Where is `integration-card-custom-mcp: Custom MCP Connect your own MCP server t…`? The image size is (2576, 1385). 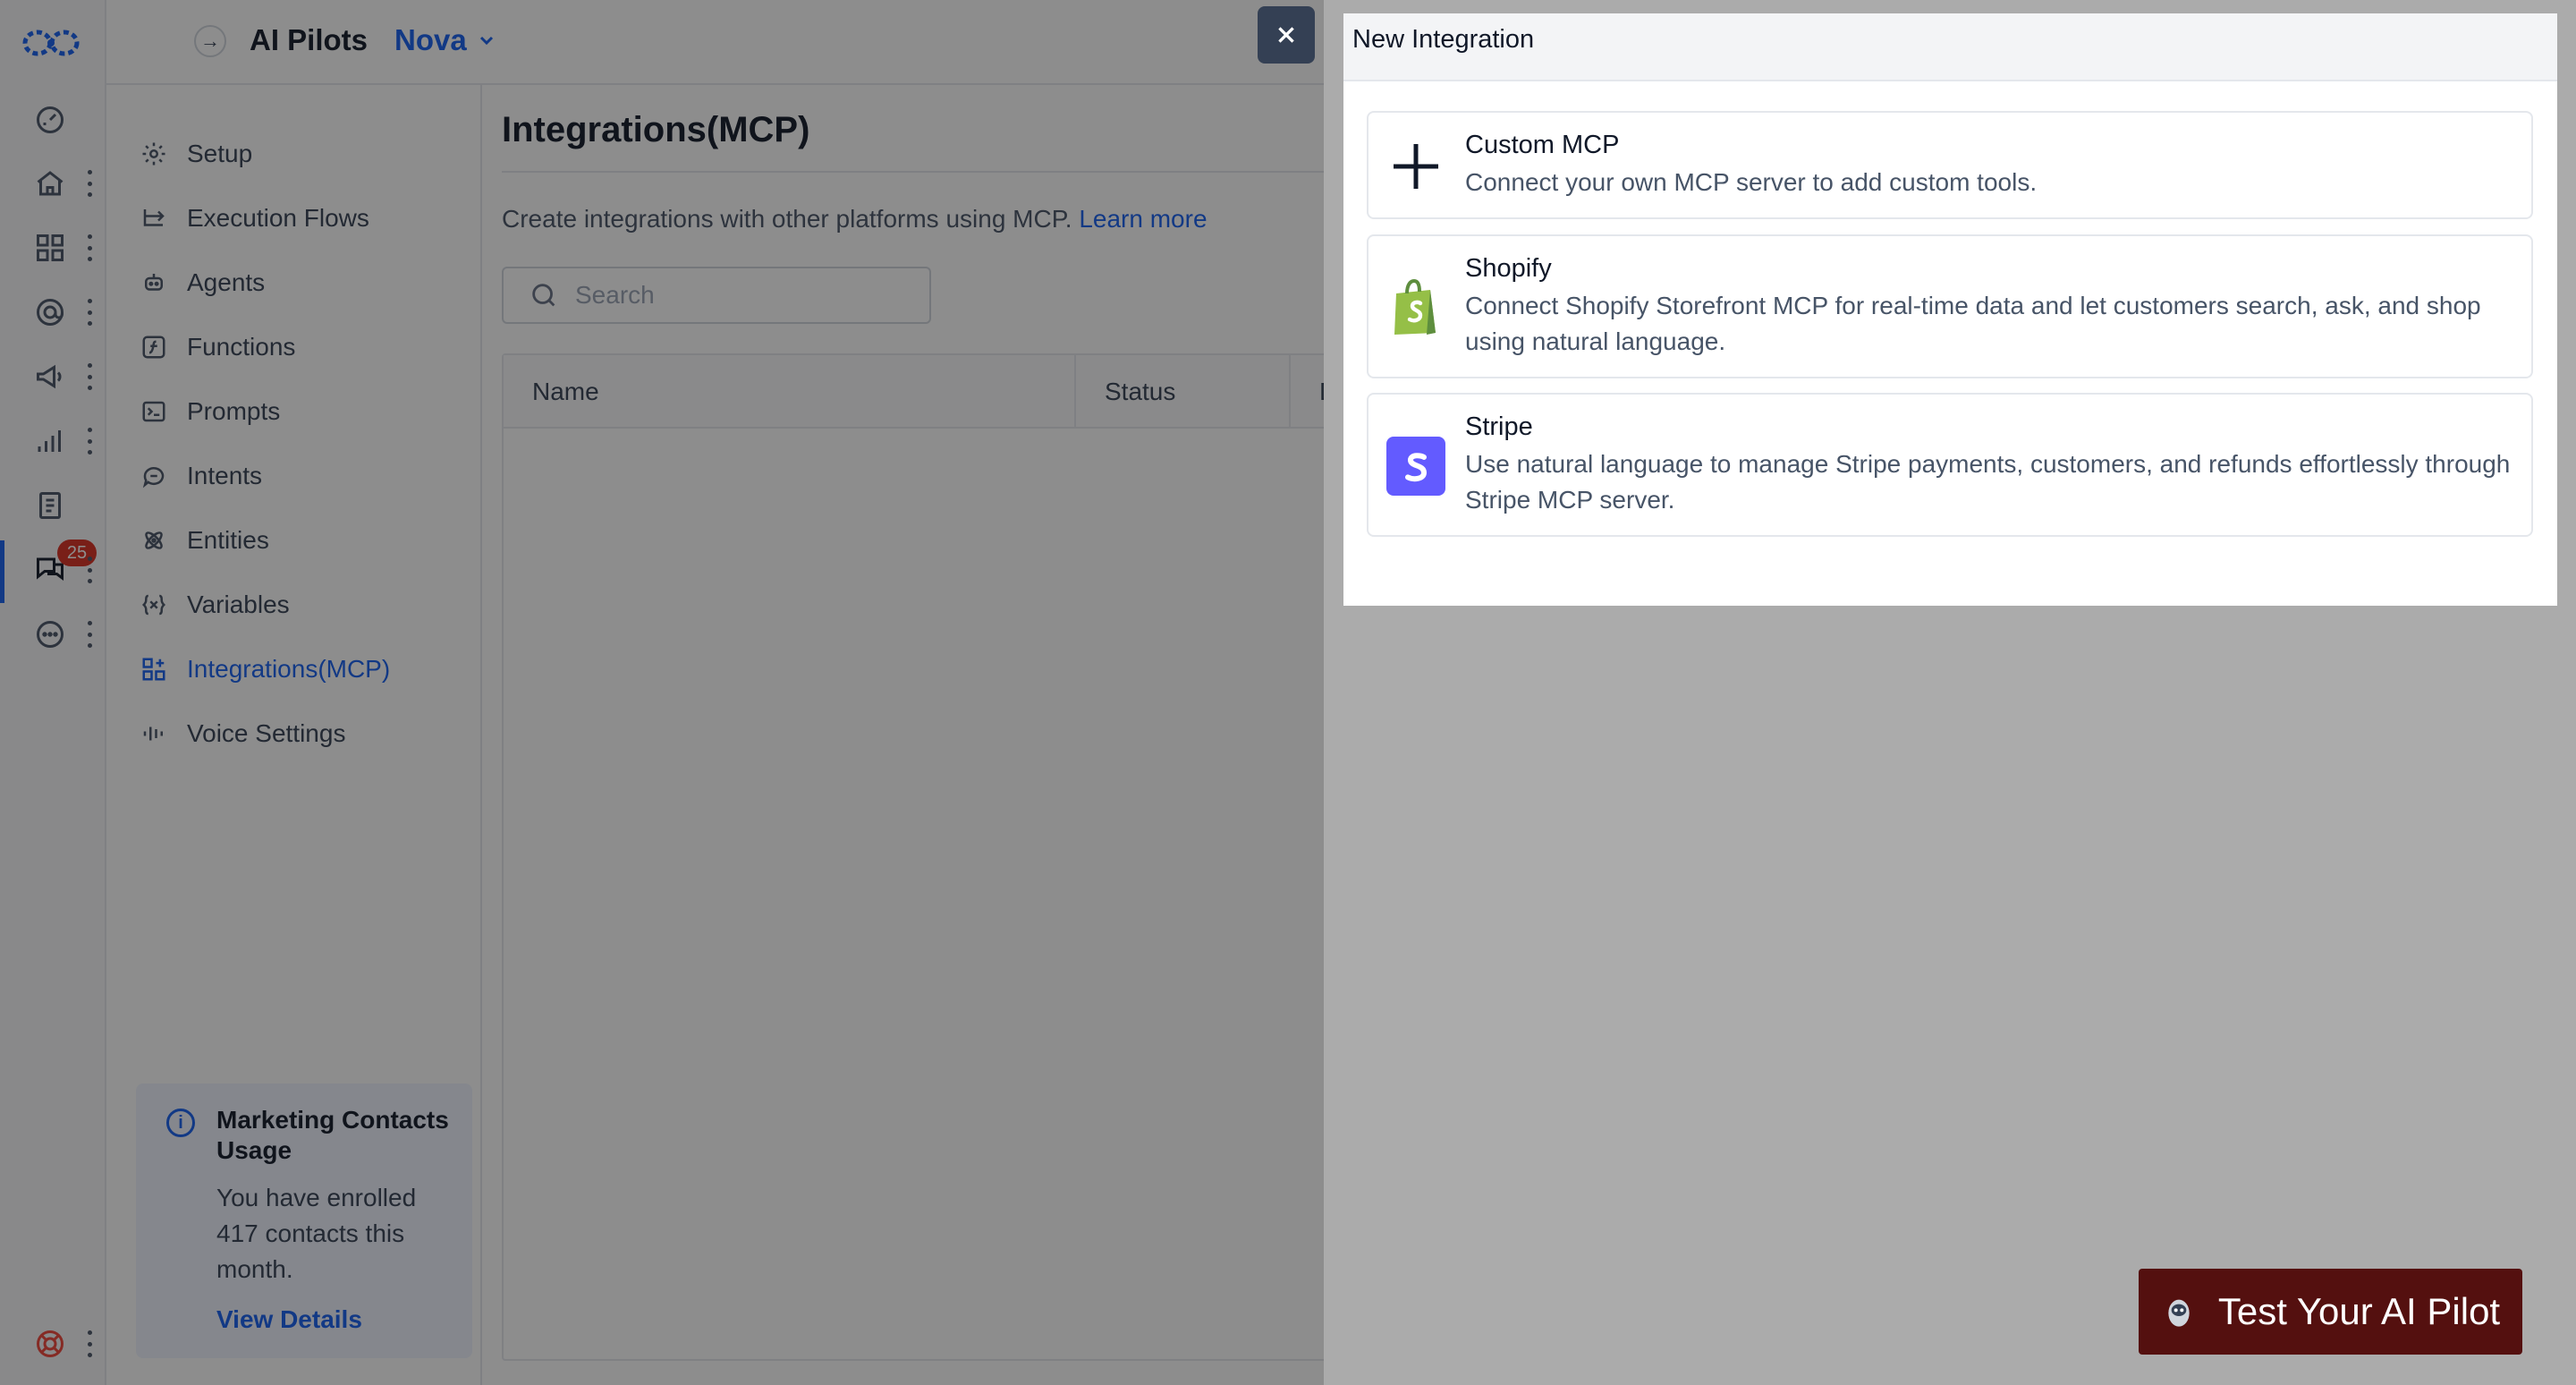
integration-card-custom-mcp: Custom MCP Connect your own MCP server t… is located at coordinates (1950, 165).